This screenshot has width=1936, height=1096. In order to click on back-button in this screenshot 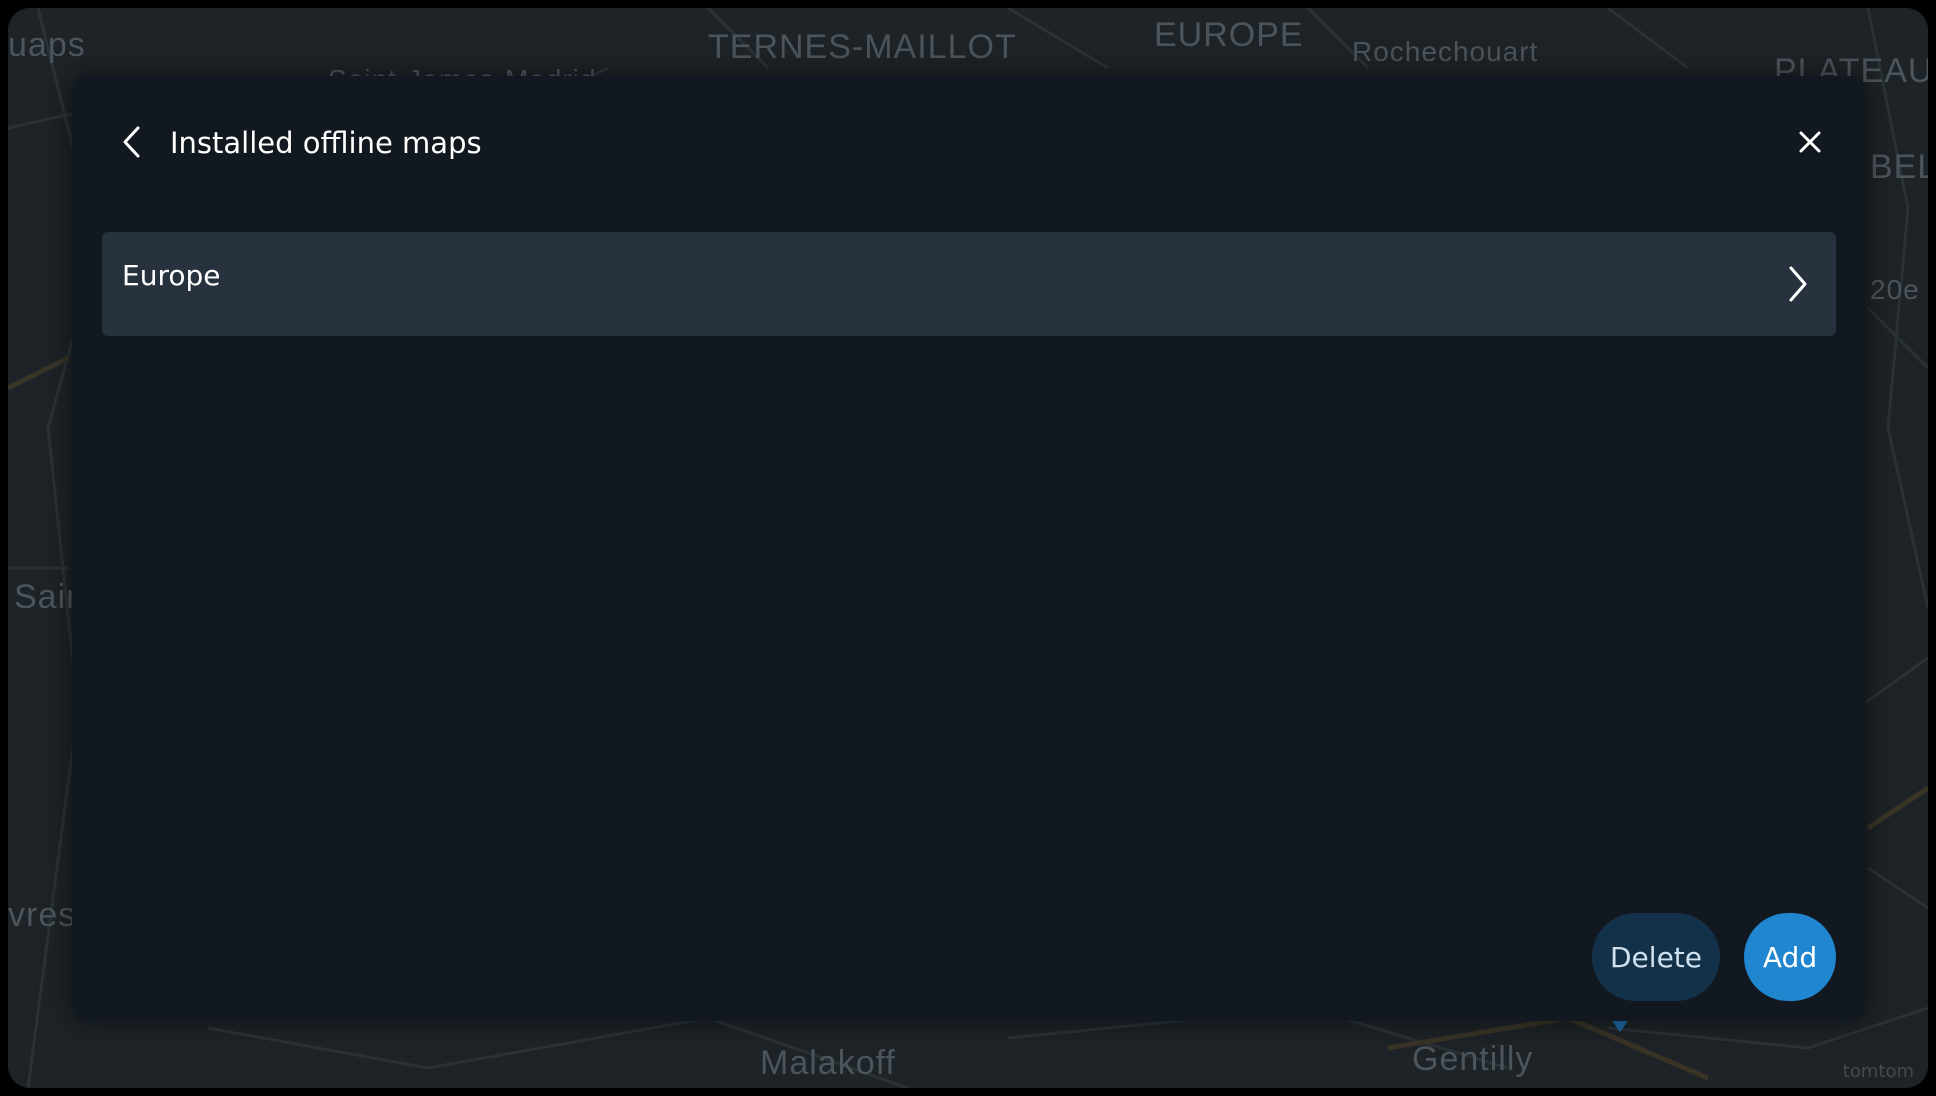, I will do `click(132, 142)`.